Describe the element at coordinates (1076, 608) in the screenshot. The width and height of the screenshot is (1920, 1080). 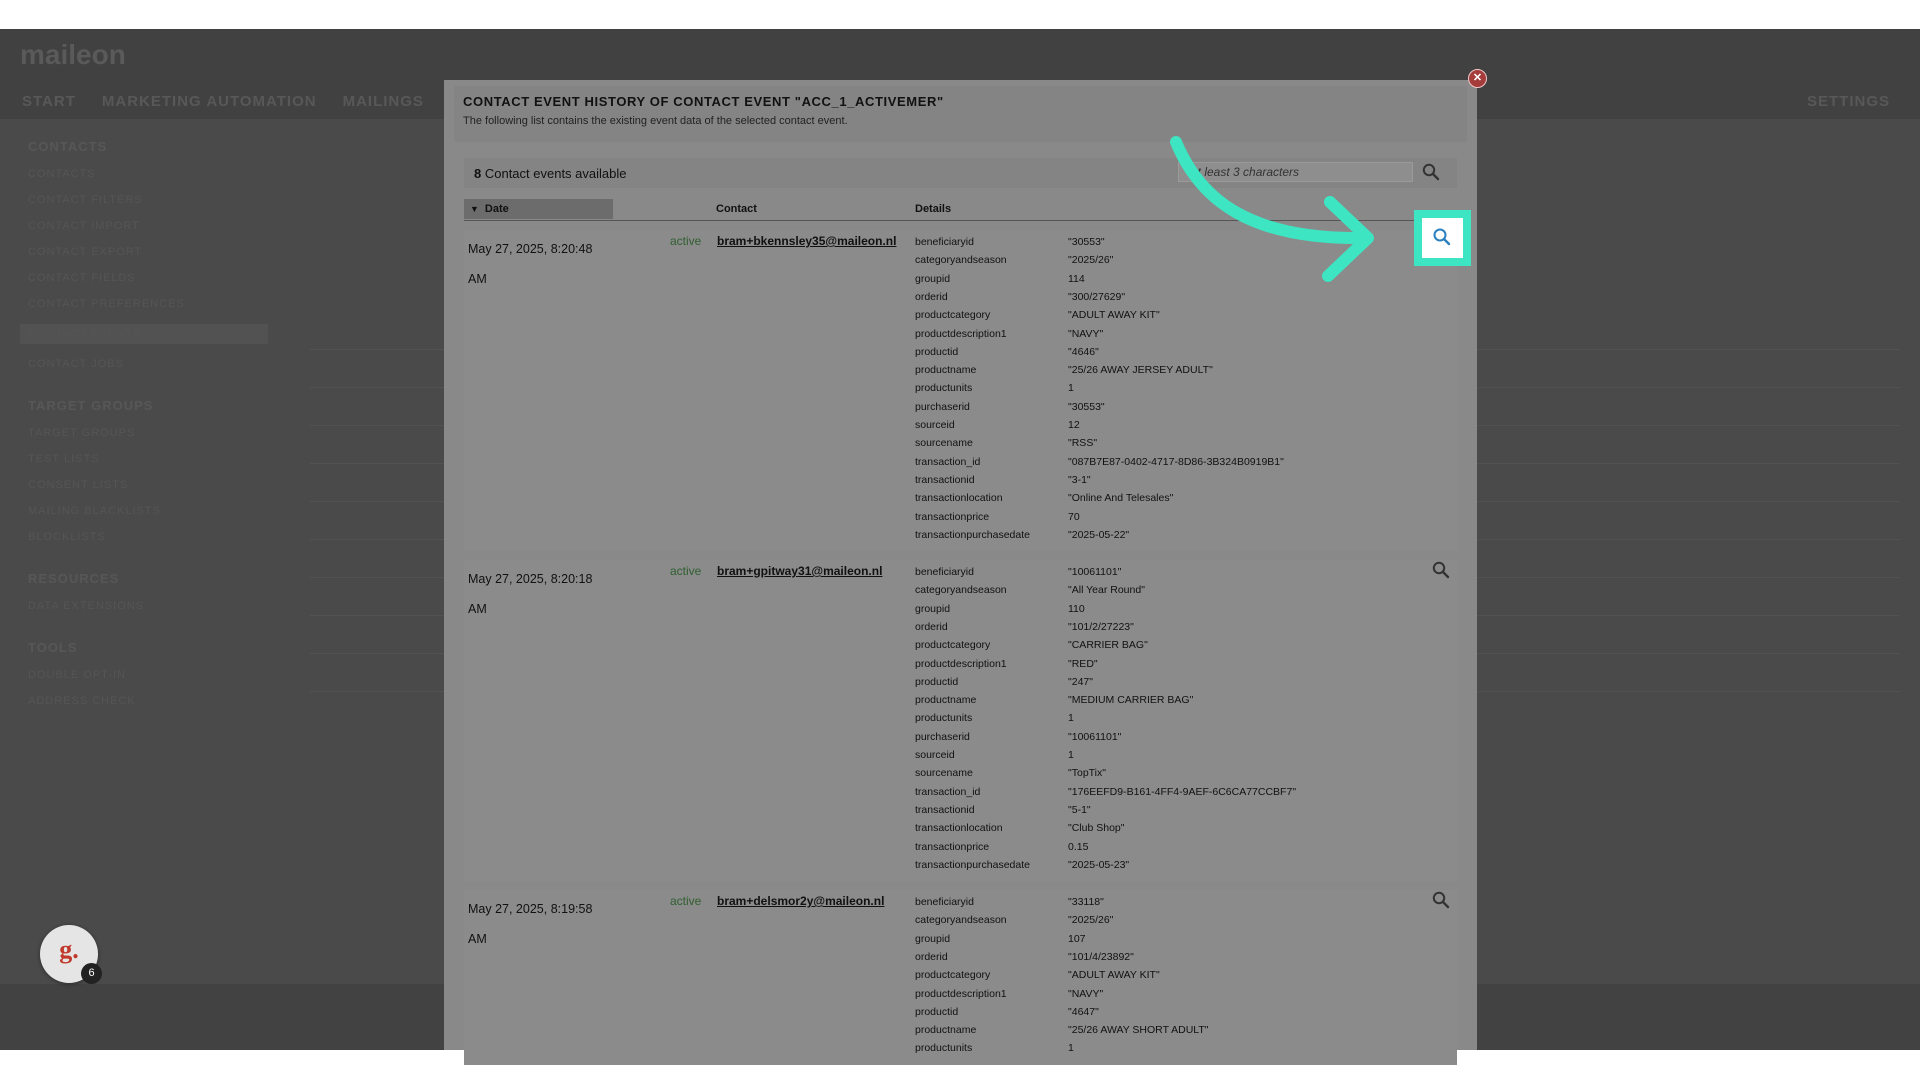
I see `detail-value: 110` at that location.